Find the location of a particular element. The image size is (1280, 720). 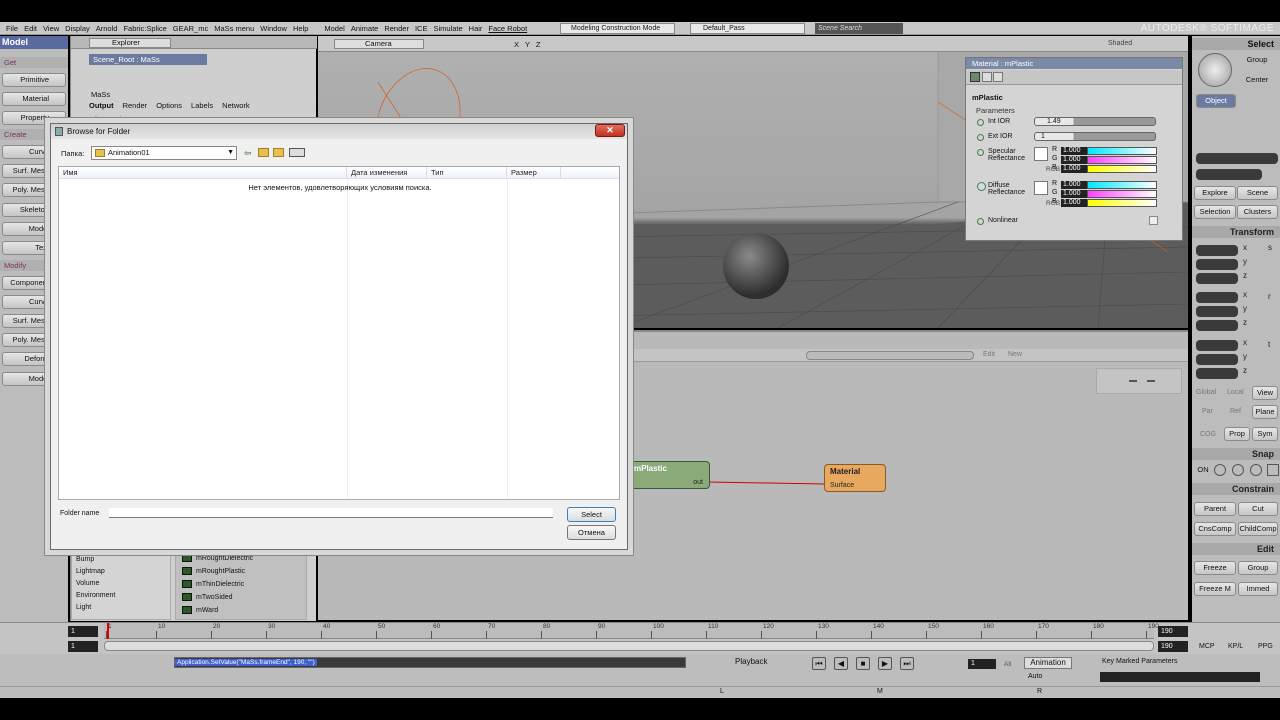

mcp-tab: MCP is located at coordinates (1207, 646).